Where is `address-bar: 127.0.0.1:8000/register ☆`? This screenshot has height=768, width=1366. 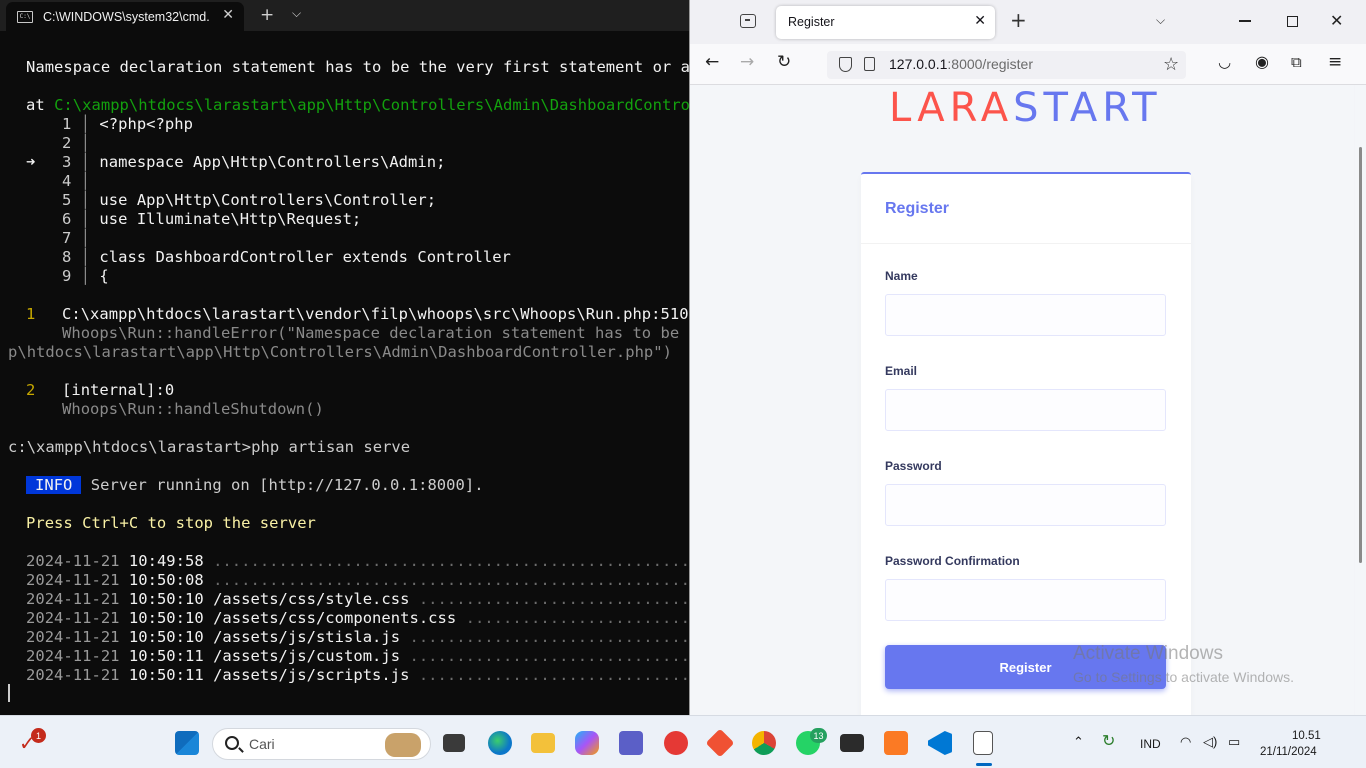 address-bar: 127.0.0.1:8000/register ☆ is located at coordinates (1006, 65).